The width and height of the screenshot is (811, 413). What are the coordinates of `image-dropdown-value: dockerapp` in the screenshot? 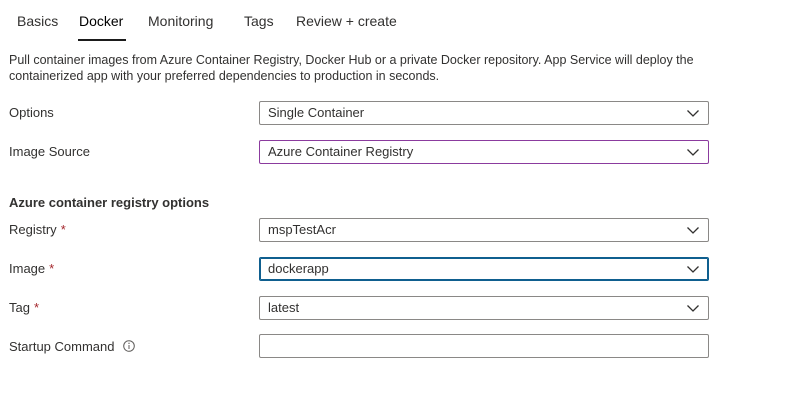 It's located at (298, 268).